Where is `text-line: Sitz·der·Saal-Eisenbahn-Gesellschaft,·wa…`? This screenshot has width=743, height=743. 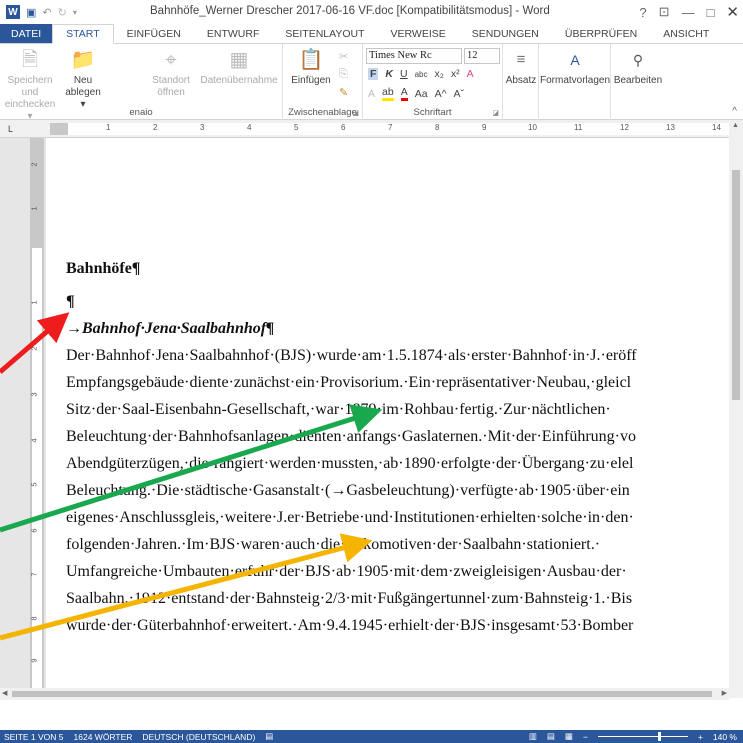 text-line: Sitz·der·Saal-Eisenbahn-Gesellschaft,·wa… is located at coordinates (397, 409).